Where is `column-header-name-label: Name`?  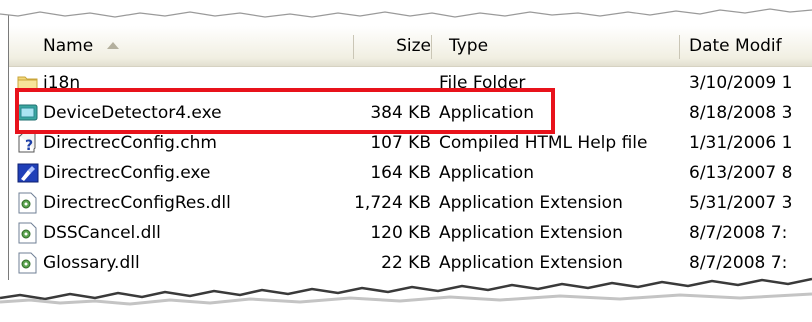 column-header-name-label: Name is located at coordinates (68, 46).